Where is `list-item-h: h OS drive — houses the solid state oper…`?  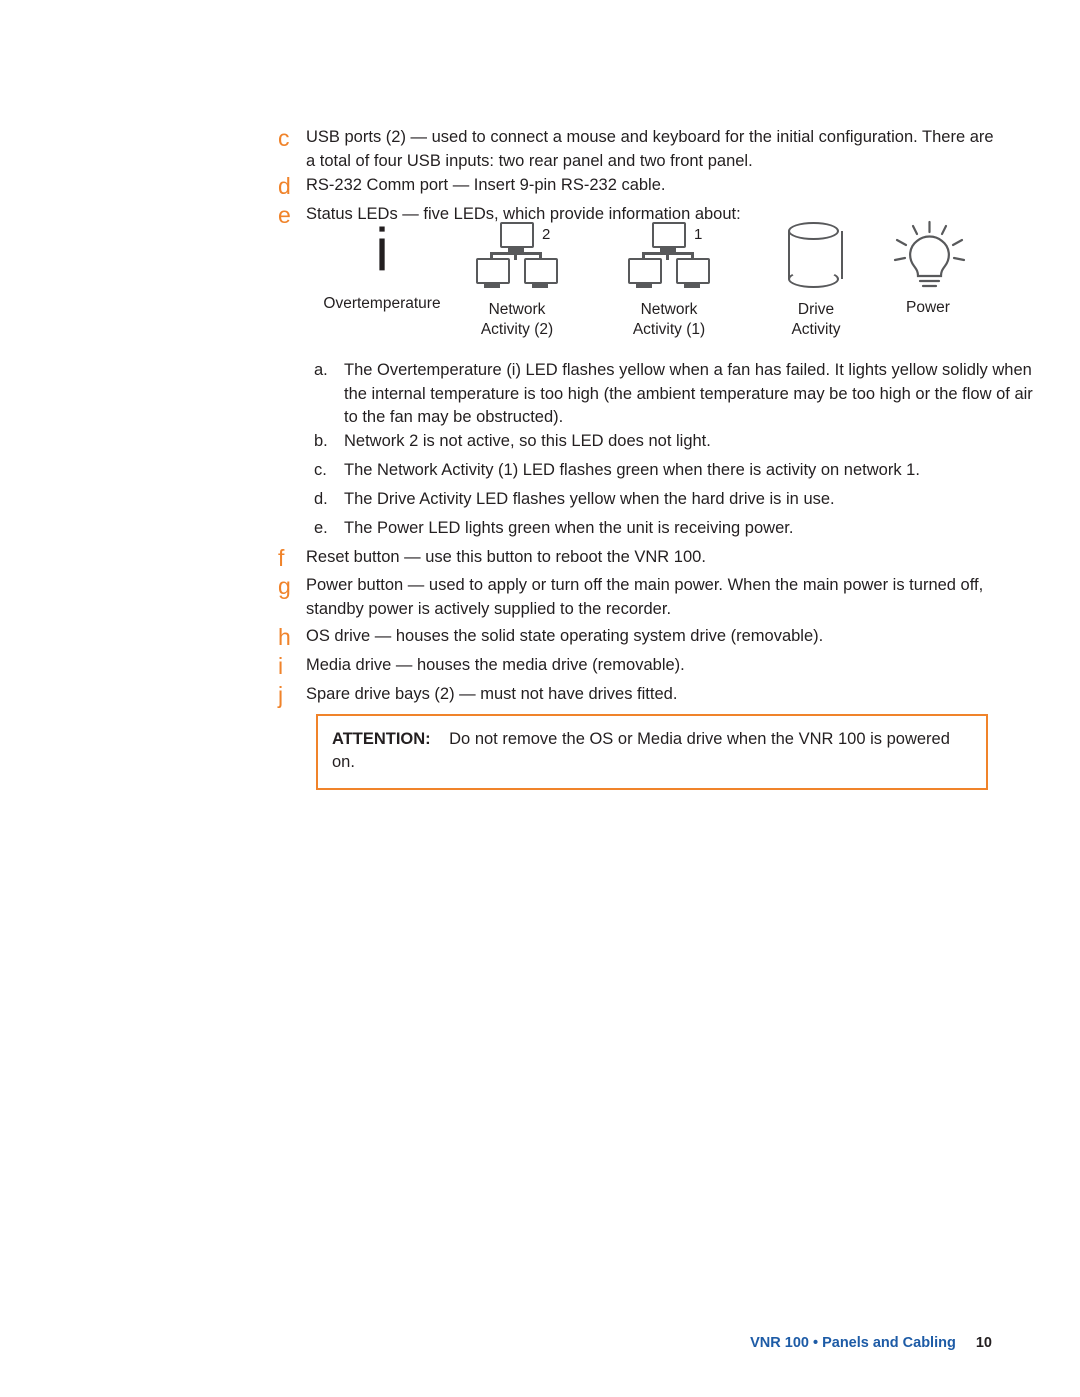 list-item-h: h OS drive — houses the solid state oper… is located at coordinates (638, 637).